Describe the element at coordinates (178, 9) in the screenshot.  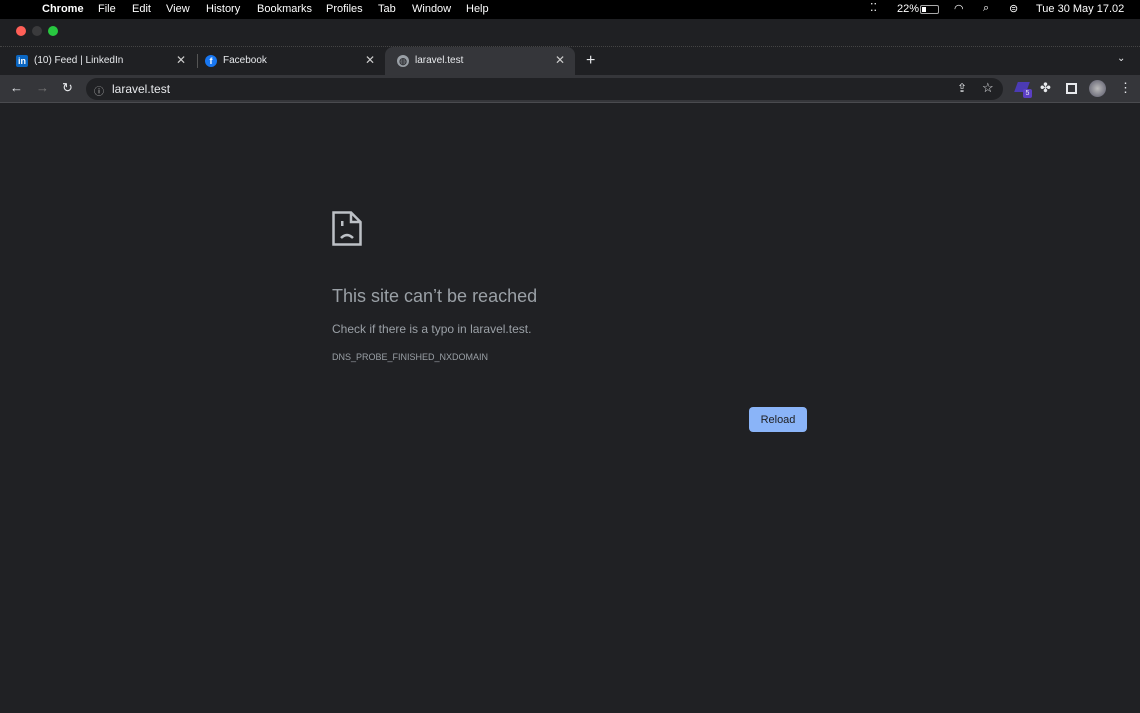
I see `menu-view: View` at that location.